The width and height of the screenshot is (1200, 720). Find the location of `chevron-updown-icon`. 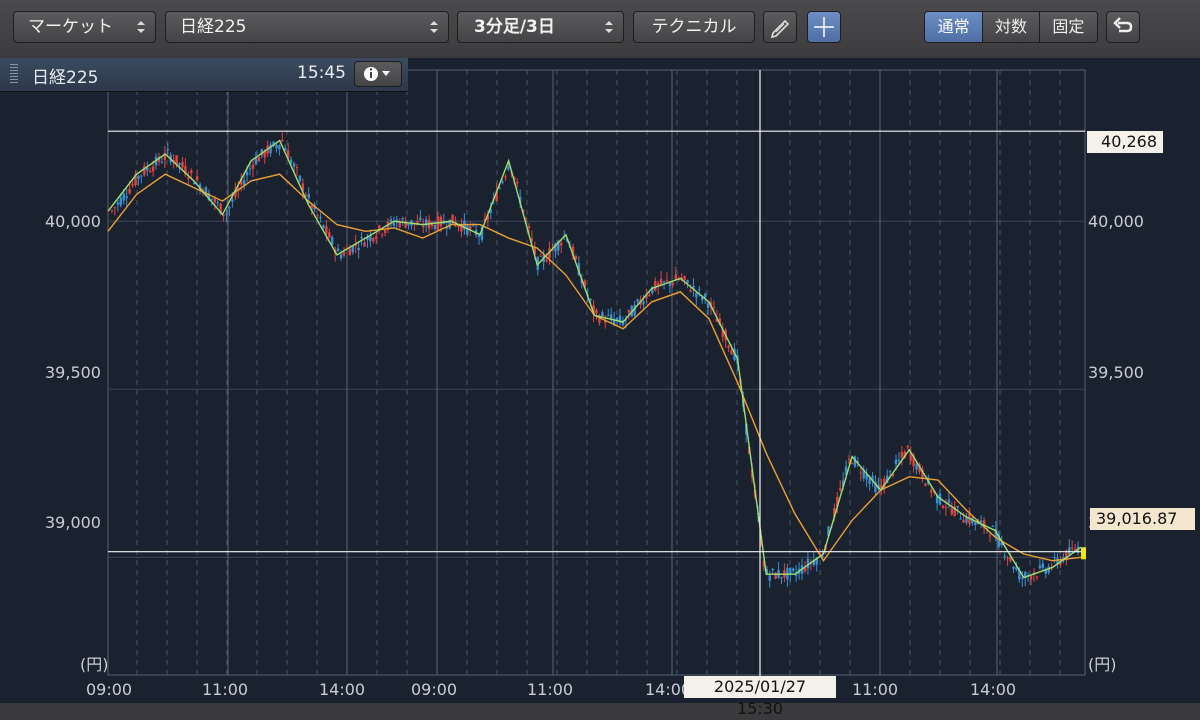

chevron-updown-icon is located at coordinates (141, 27).